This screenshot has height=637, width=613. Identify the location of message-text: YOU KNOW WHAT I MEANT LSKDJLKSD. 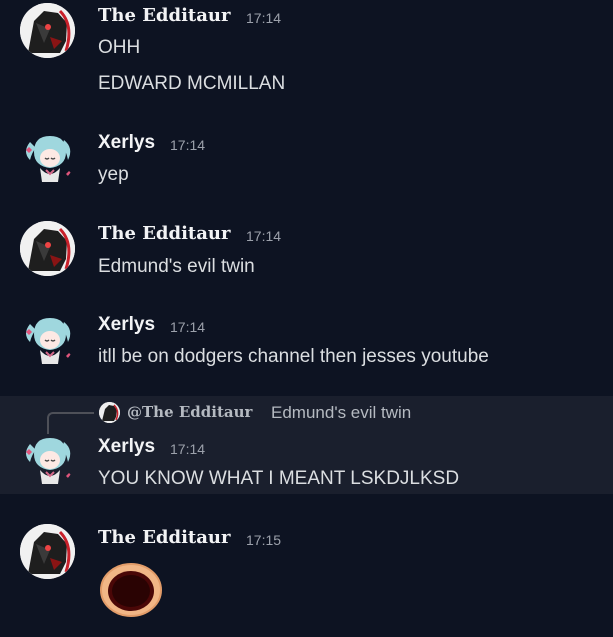
(279, 478).